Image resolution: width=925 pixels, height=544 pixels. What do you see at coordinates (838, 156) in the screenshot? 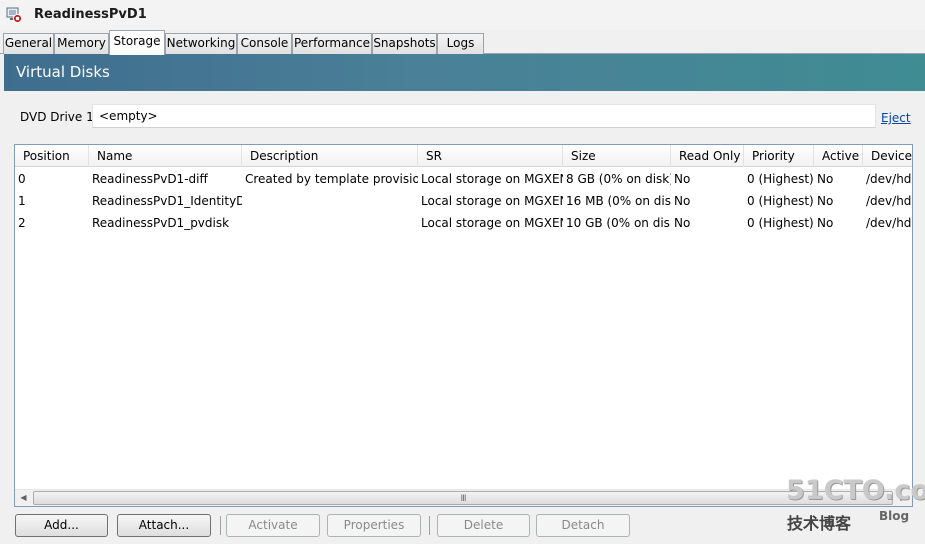
I see `column-header-active: Active` at bounding box center [838, 156].